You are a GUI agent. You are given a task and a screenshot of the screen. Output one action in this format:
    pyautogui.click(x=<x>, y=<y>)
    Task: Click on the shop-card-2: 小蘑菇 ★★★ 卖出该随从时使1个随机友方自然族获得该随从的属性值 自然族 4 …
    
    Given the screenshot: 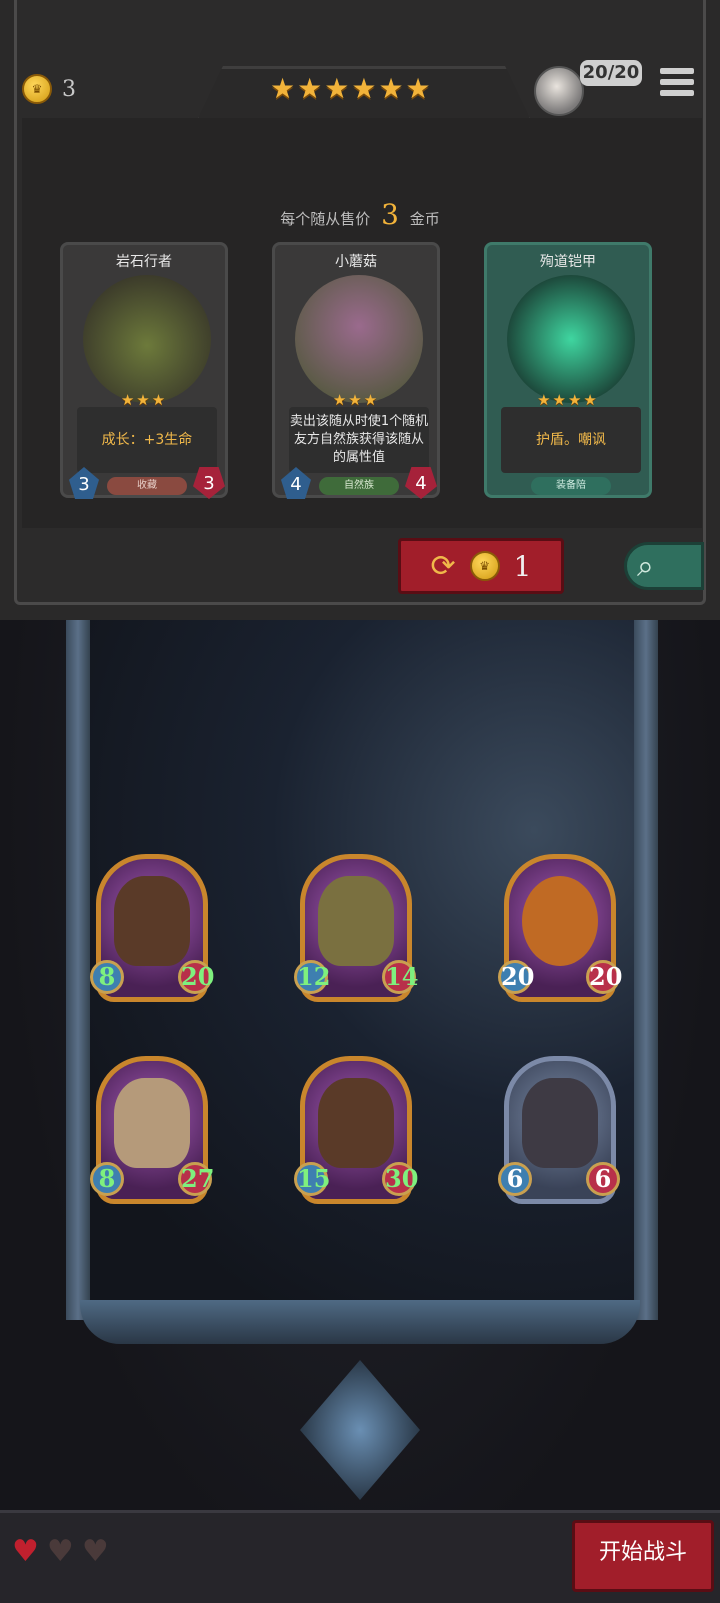 What is the action you would take?
    pyautogui.click(x=356, y=370)
    